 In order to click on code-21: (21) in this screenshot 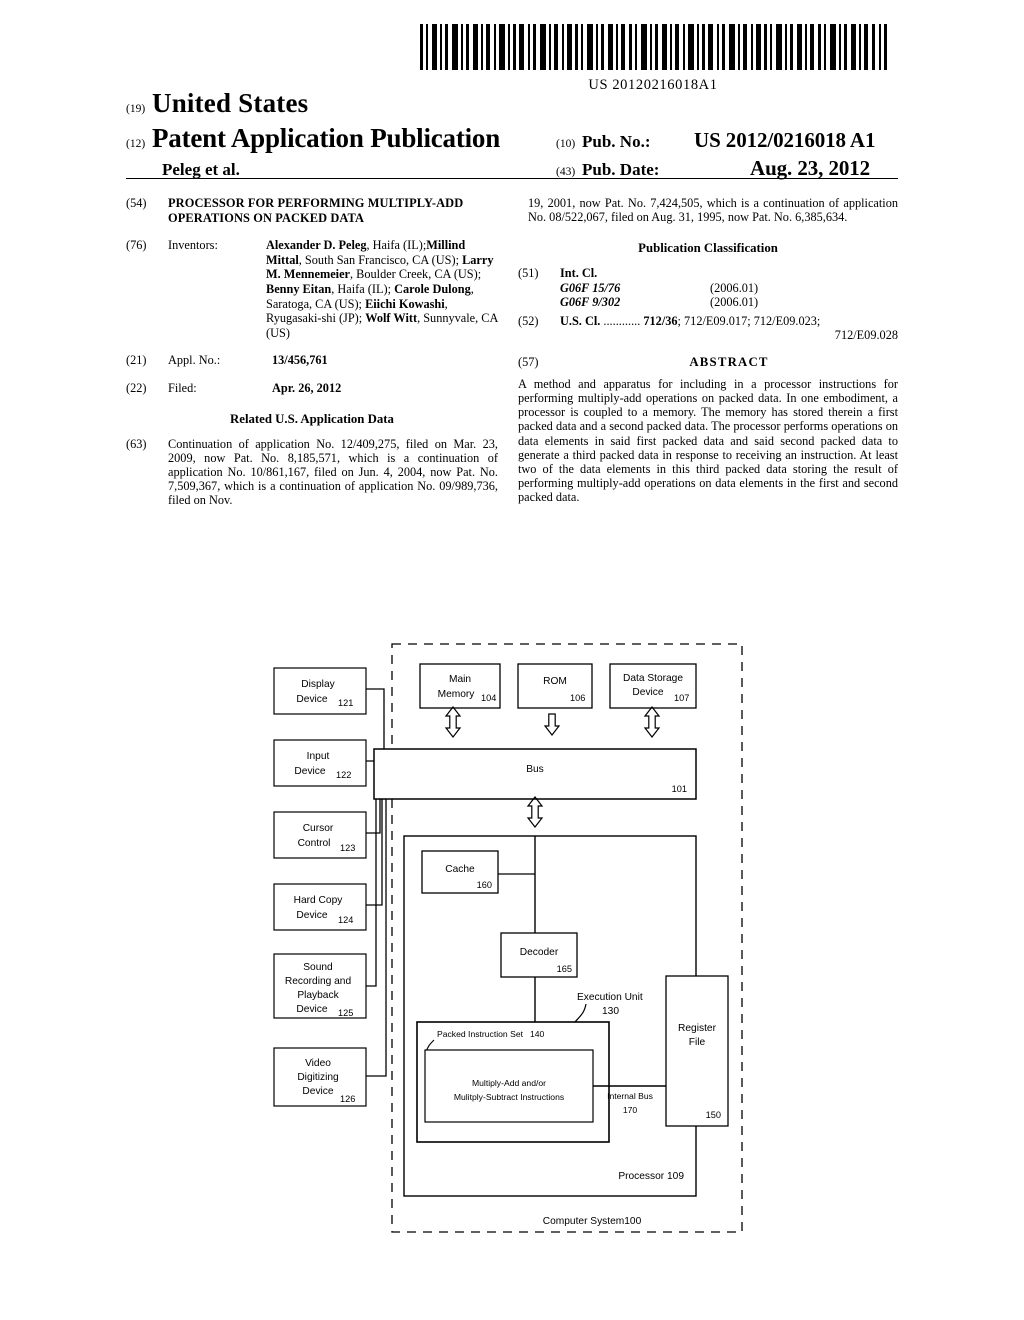, I will do `click(136, 360)`.